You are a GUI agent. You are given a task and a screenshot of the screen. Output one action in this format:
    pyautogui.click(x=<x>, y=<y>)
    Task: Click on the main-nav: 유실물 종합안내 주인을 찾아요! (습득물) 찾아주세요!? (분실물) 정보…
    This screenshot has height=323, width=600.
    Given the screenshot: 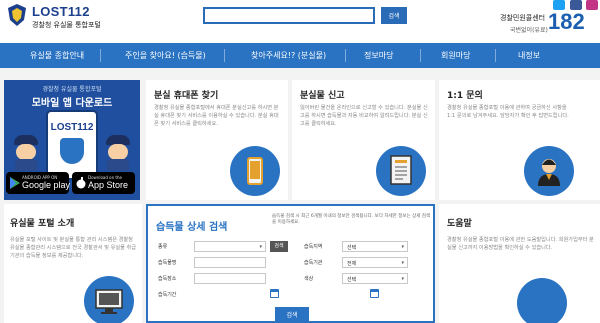 What is the action you would take?
    pyautogui.click(x=300, y=55)
    